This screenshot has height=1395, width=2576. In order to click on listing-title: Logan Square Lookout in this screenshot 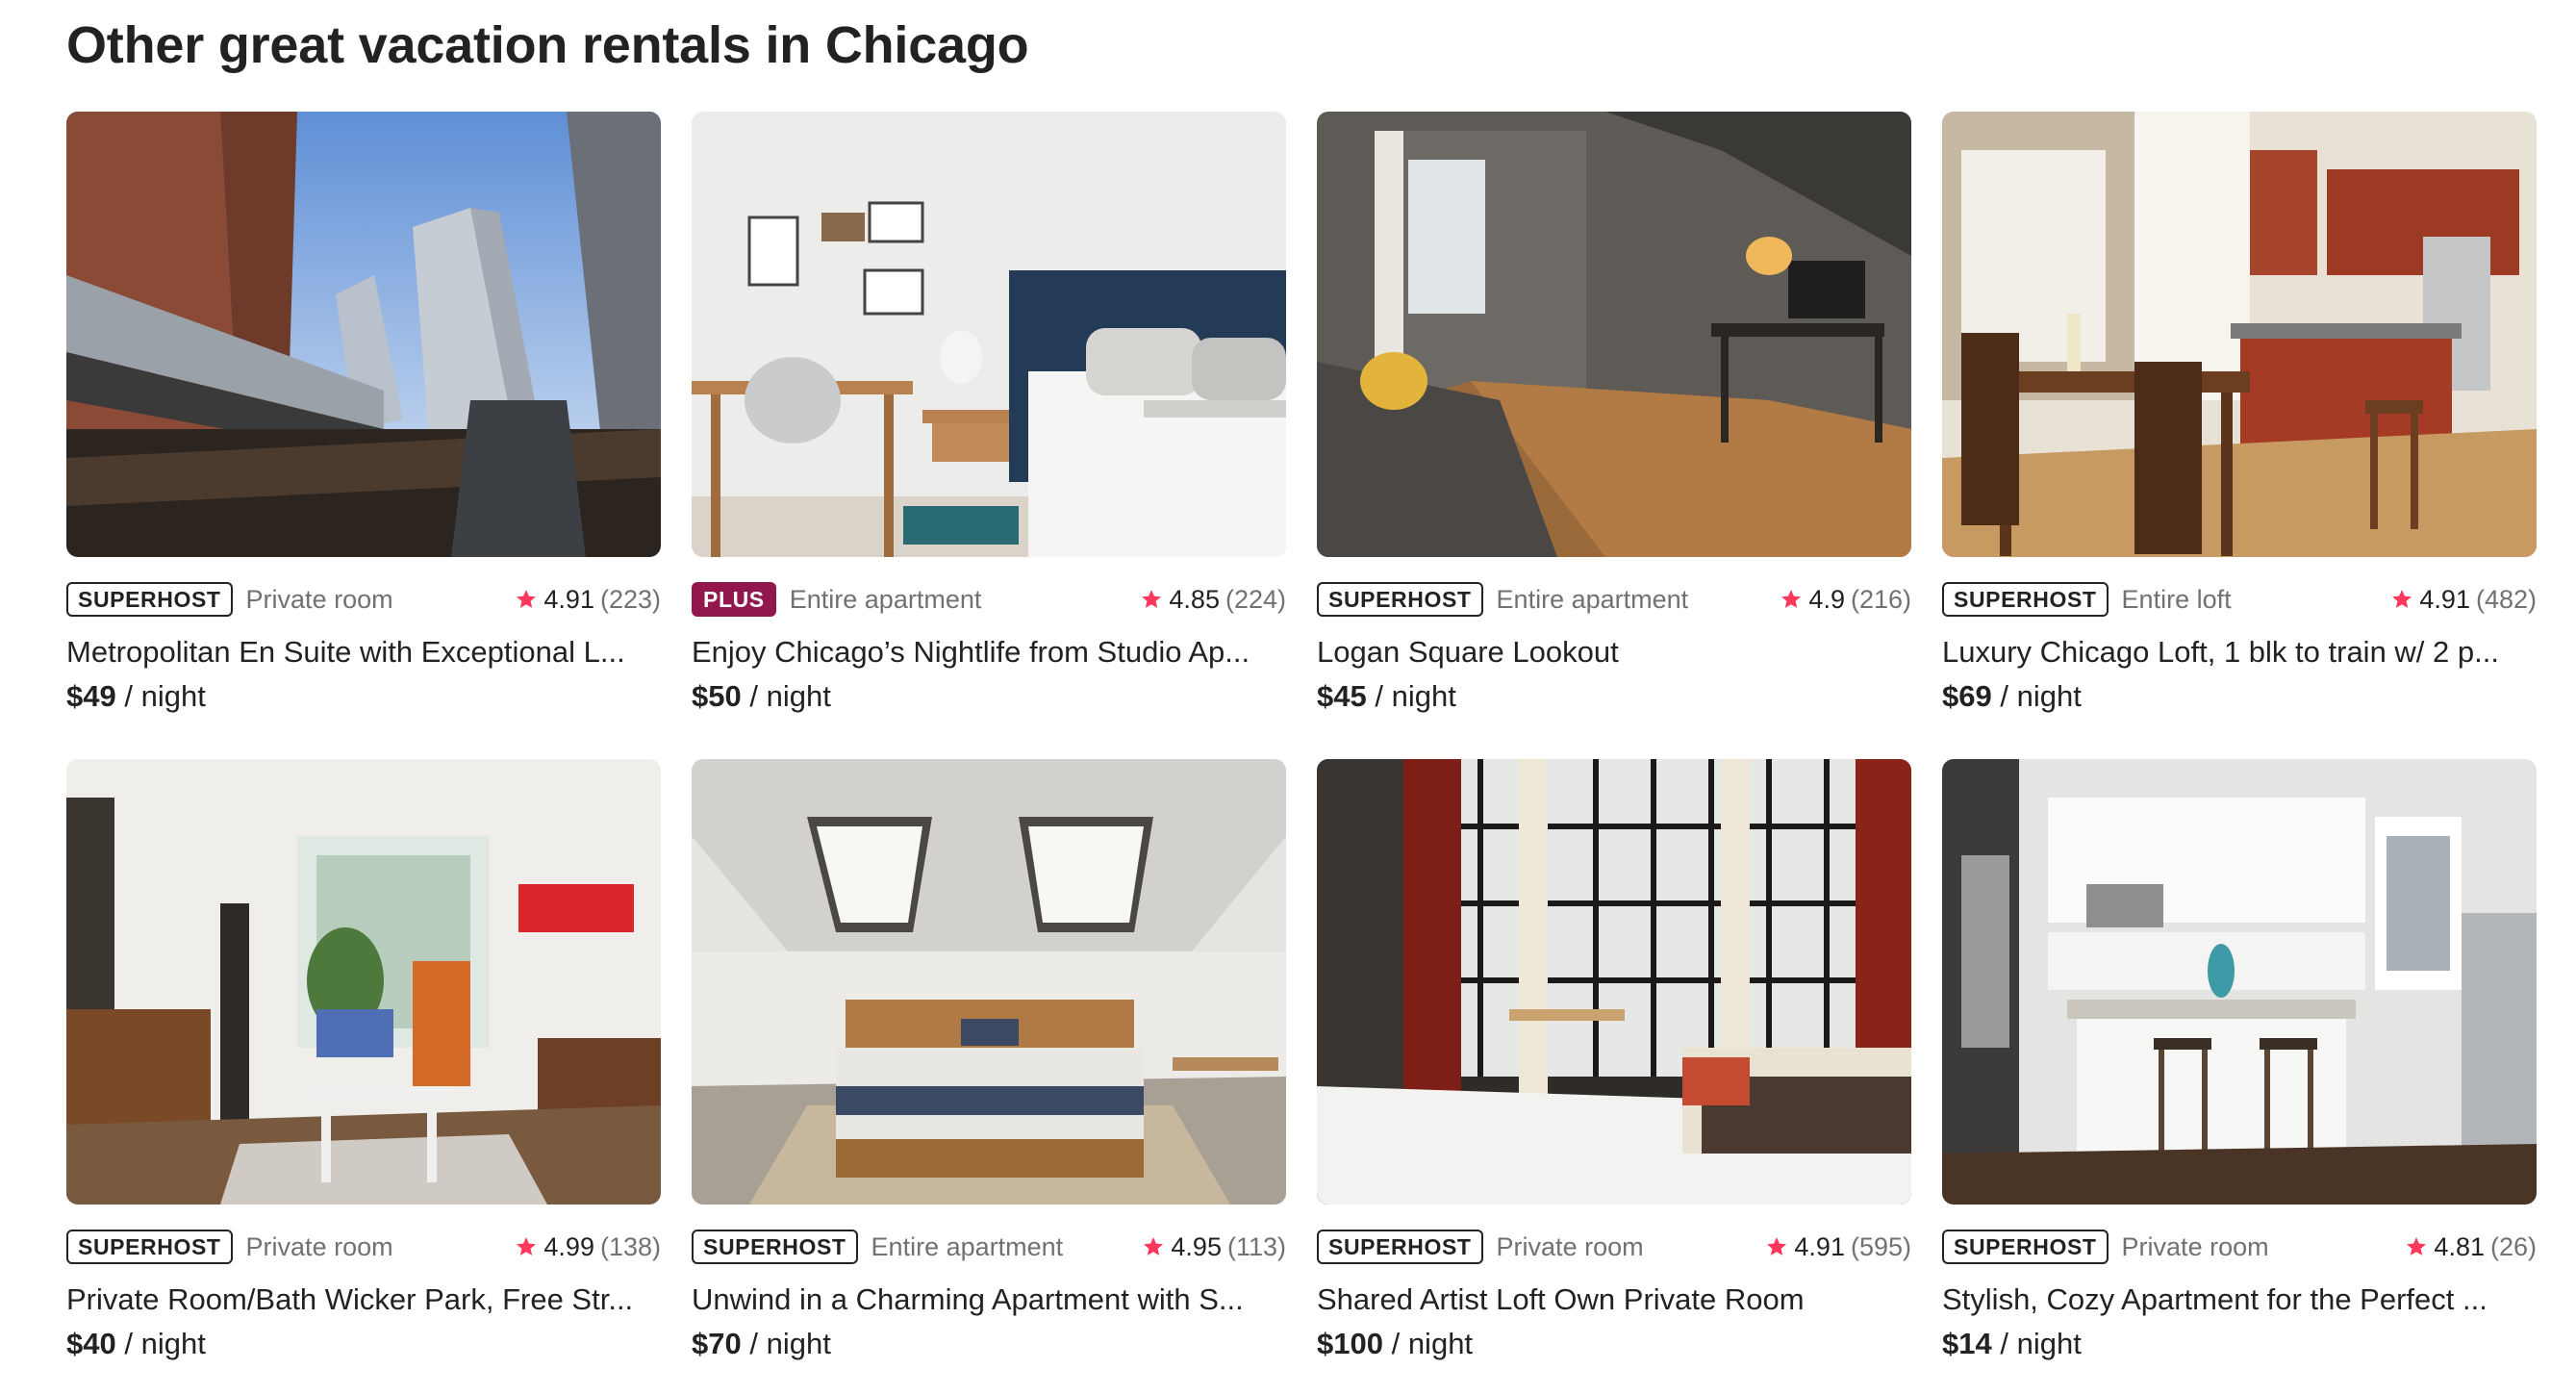, I will do `click(1614, 652)`.